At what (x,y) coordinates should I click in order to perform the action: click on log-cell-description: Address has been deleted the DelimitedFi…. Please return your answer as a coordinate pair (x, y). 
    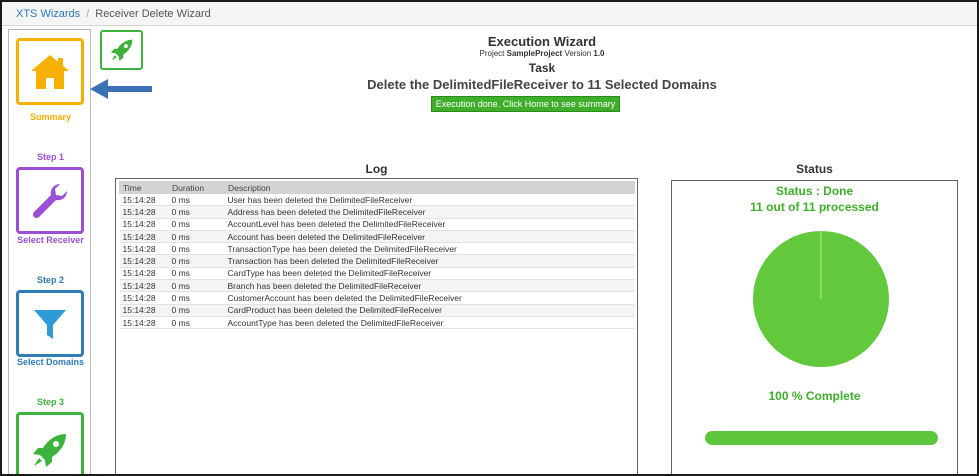
    Looking at the image, I should click on (429, 212).